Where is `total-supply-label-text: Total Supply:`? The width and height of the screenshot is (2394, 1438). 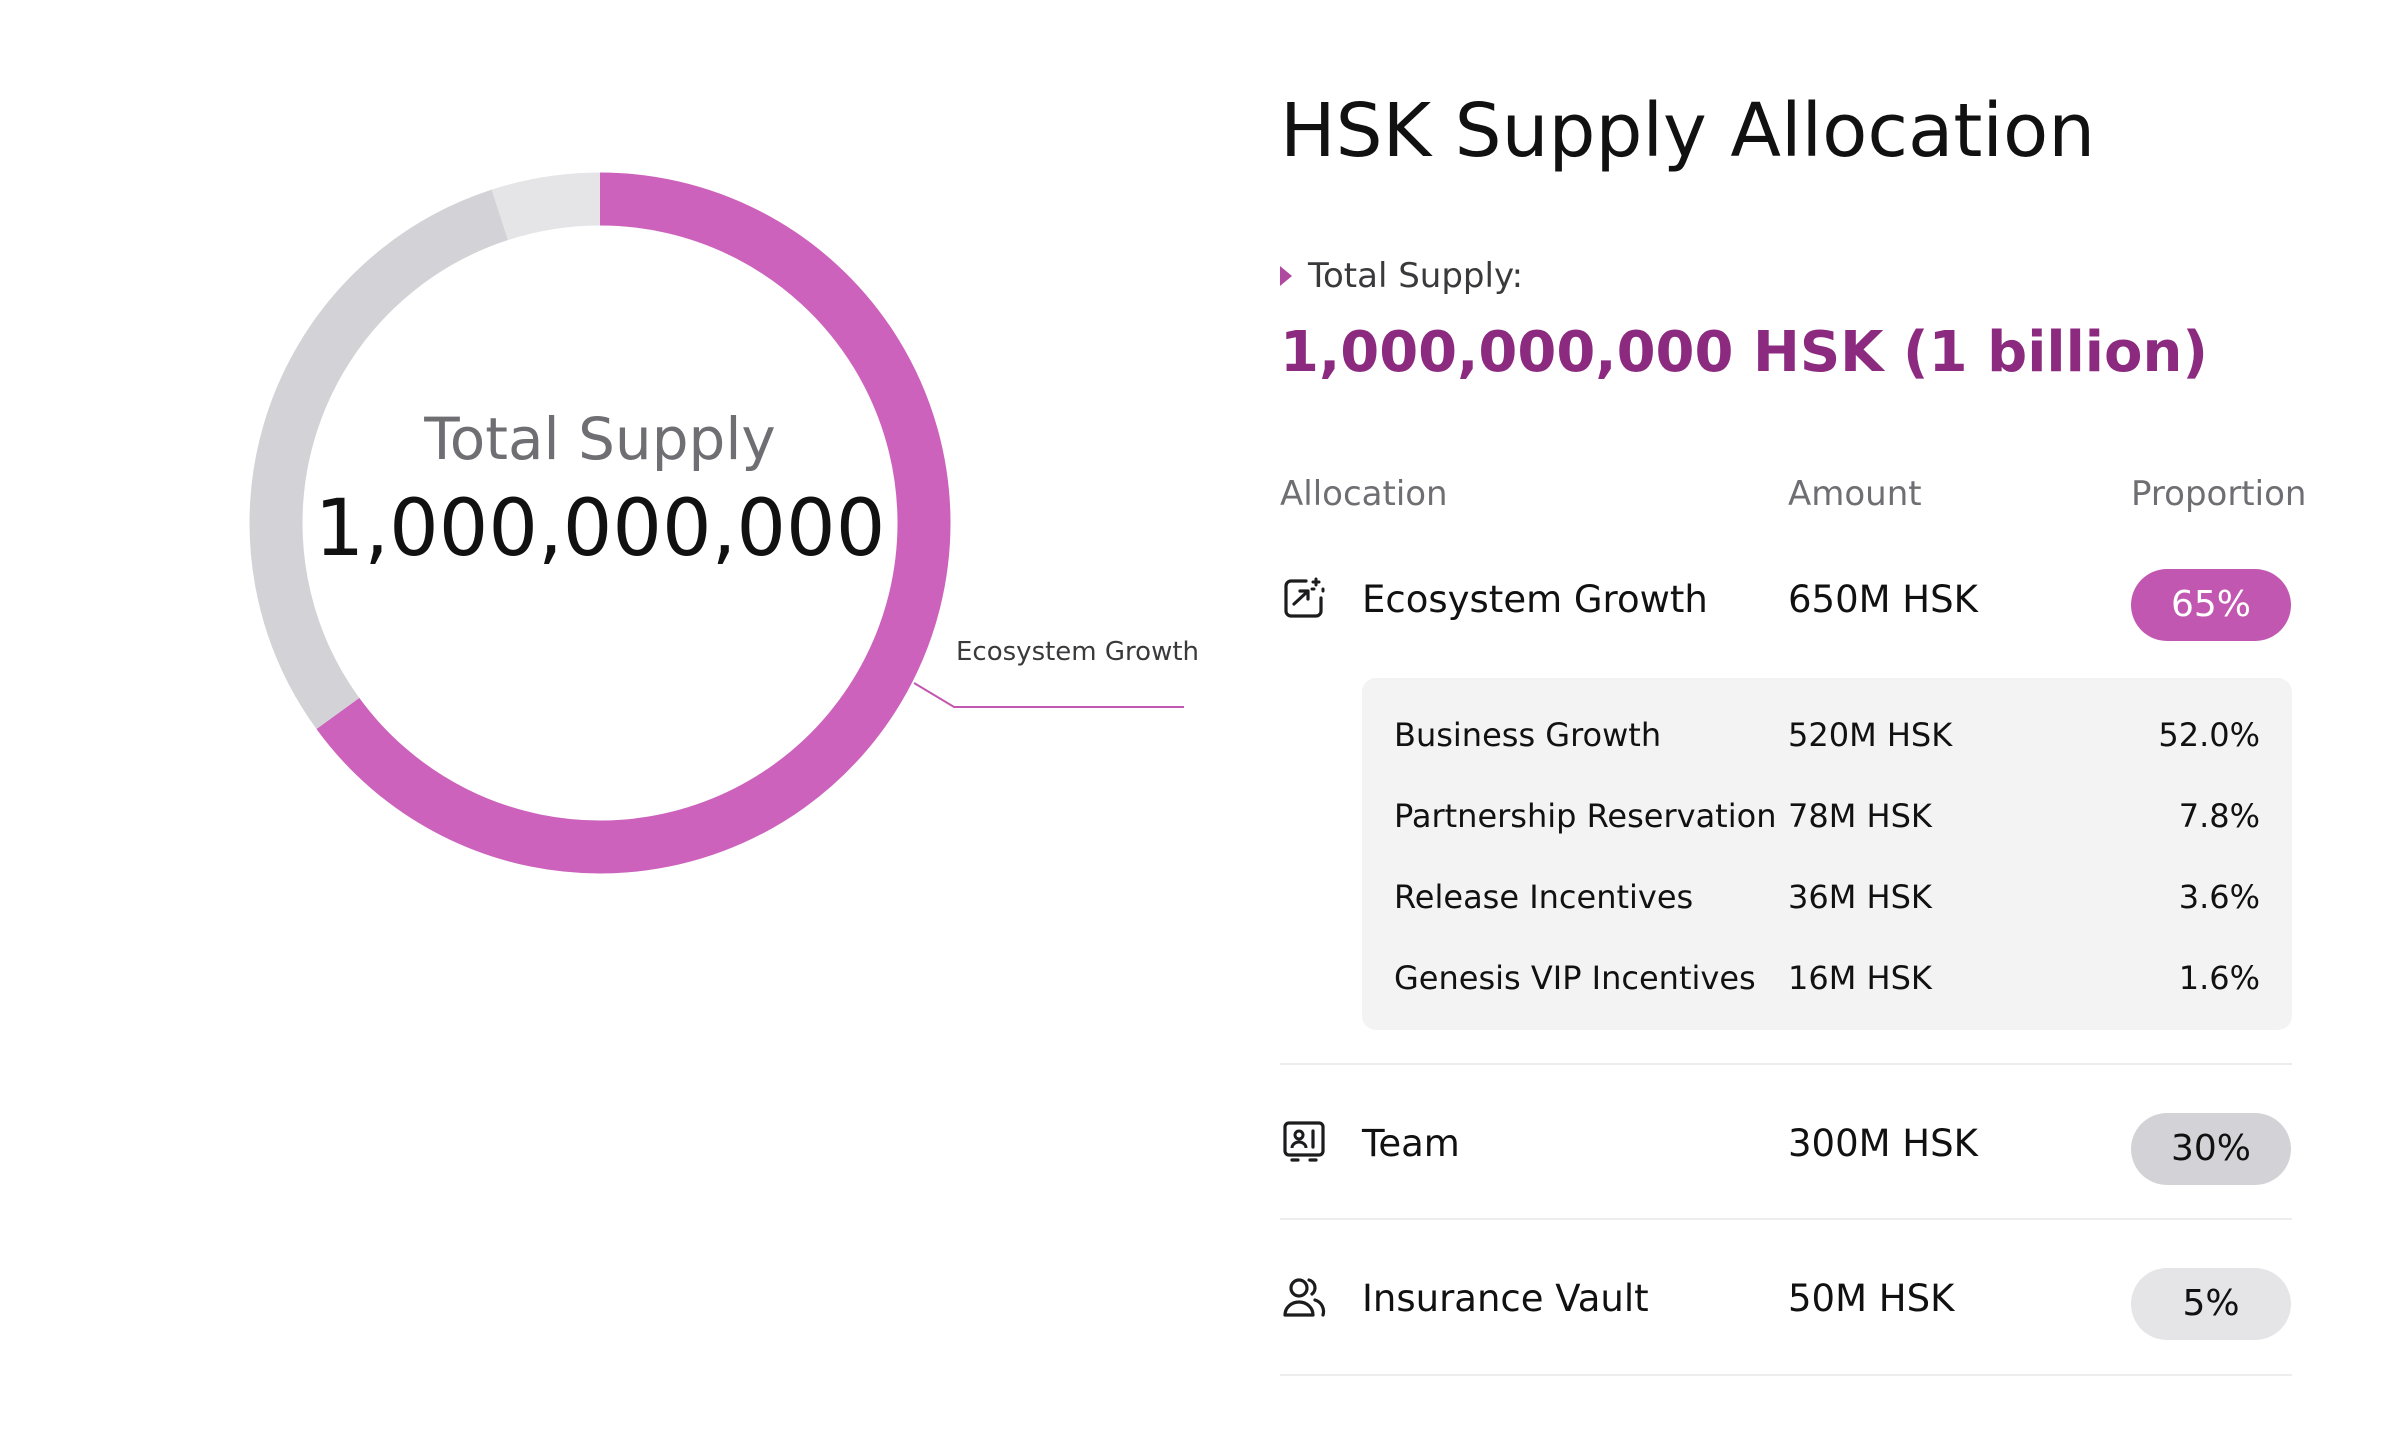
total-supply-label-text: Total Supply: is located at coordinates (1416, 276).